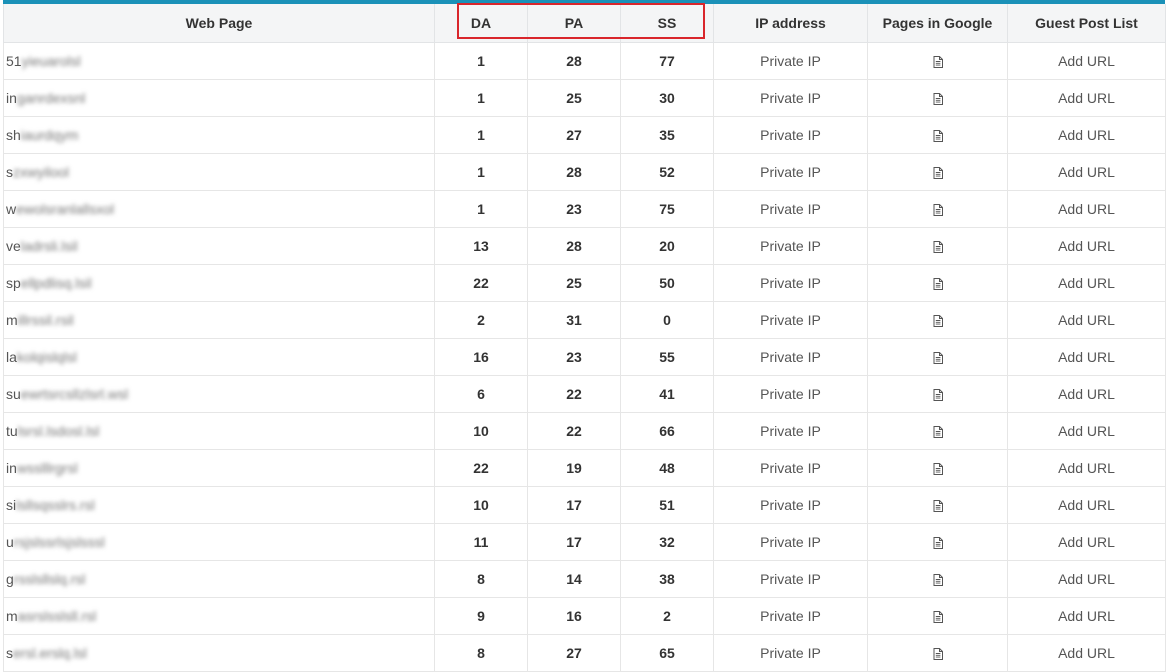 This screenshot has height=672, width=1170. What do you see at coordinates (219, 653) in the screenshot?
I see `web-page-cell: sersl.erslq.lsl` at bounding box center [219, 653].